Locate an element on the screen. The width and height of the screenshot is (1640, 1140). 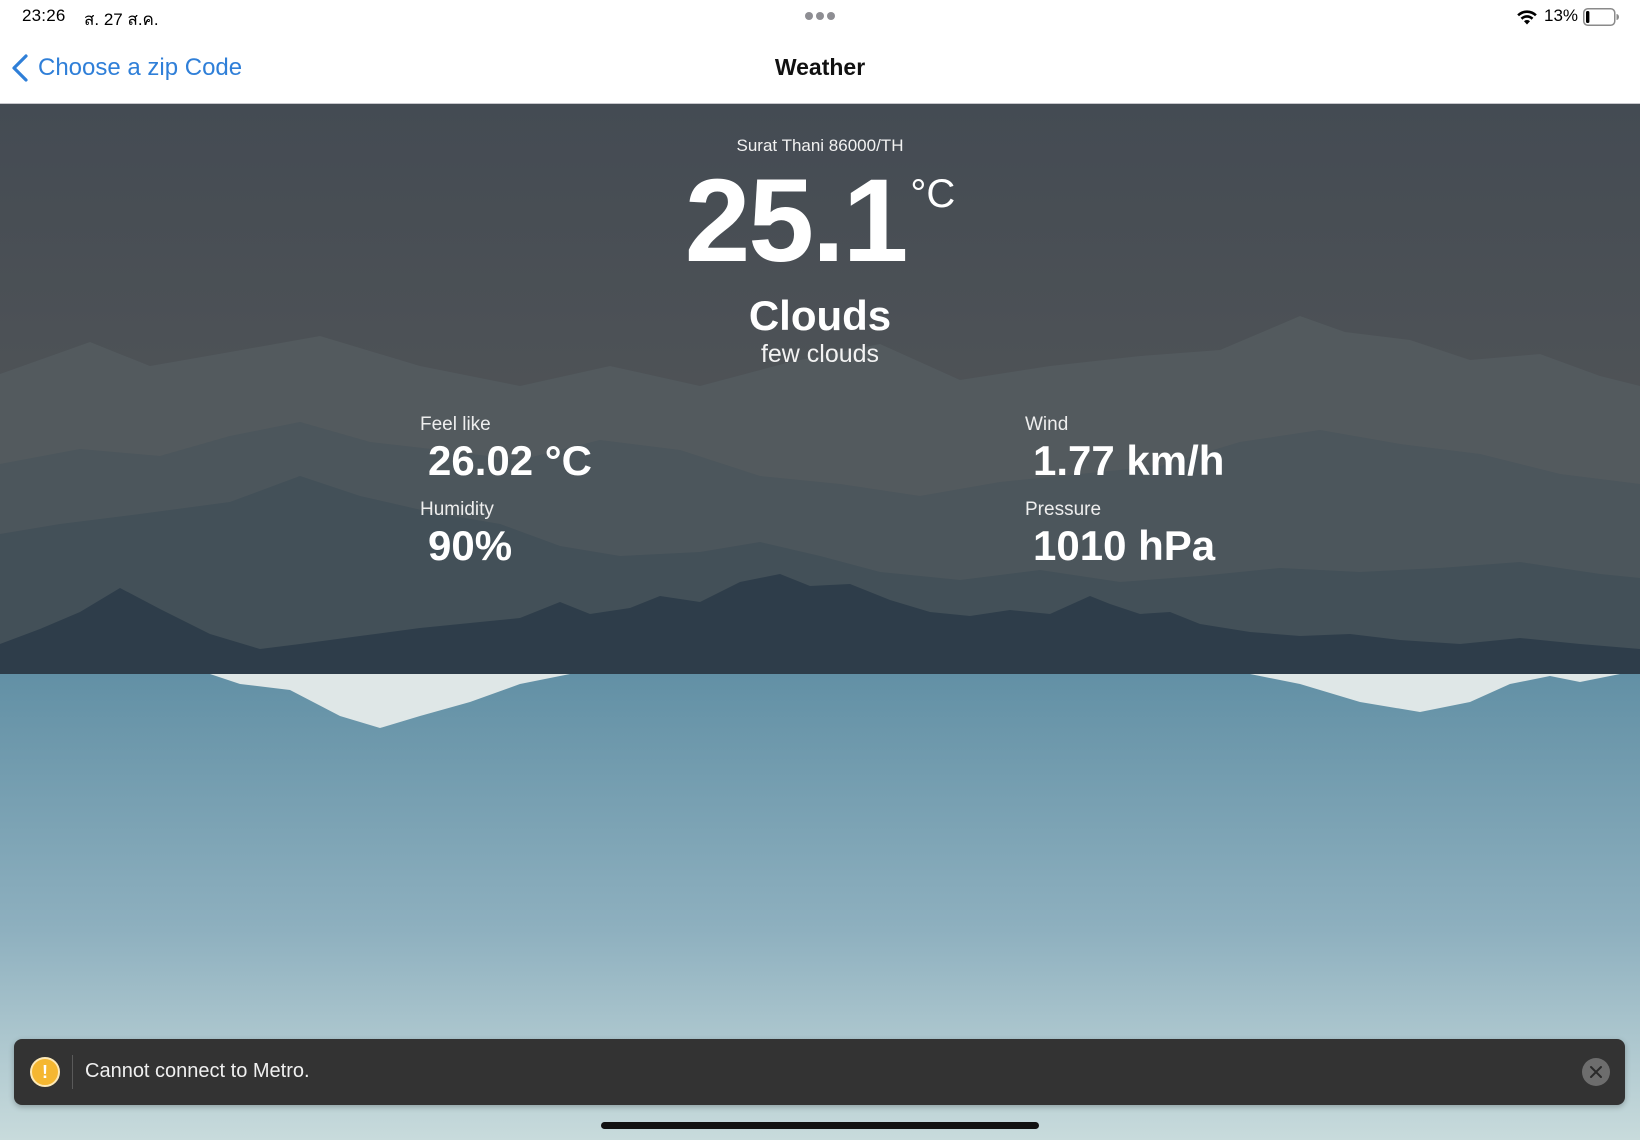
humidity-metric: Humidity 90% is located at coordinates (466, 534).